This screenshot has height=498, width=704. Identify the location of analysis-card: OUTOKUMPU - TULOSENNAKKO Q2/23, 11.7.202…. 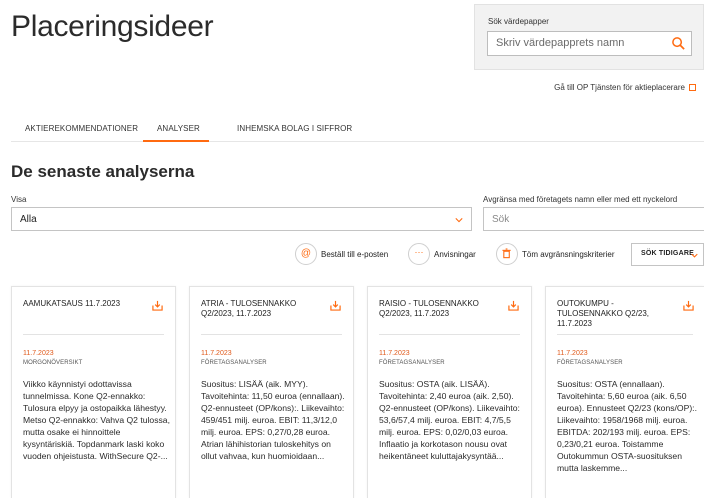
(624, 392).